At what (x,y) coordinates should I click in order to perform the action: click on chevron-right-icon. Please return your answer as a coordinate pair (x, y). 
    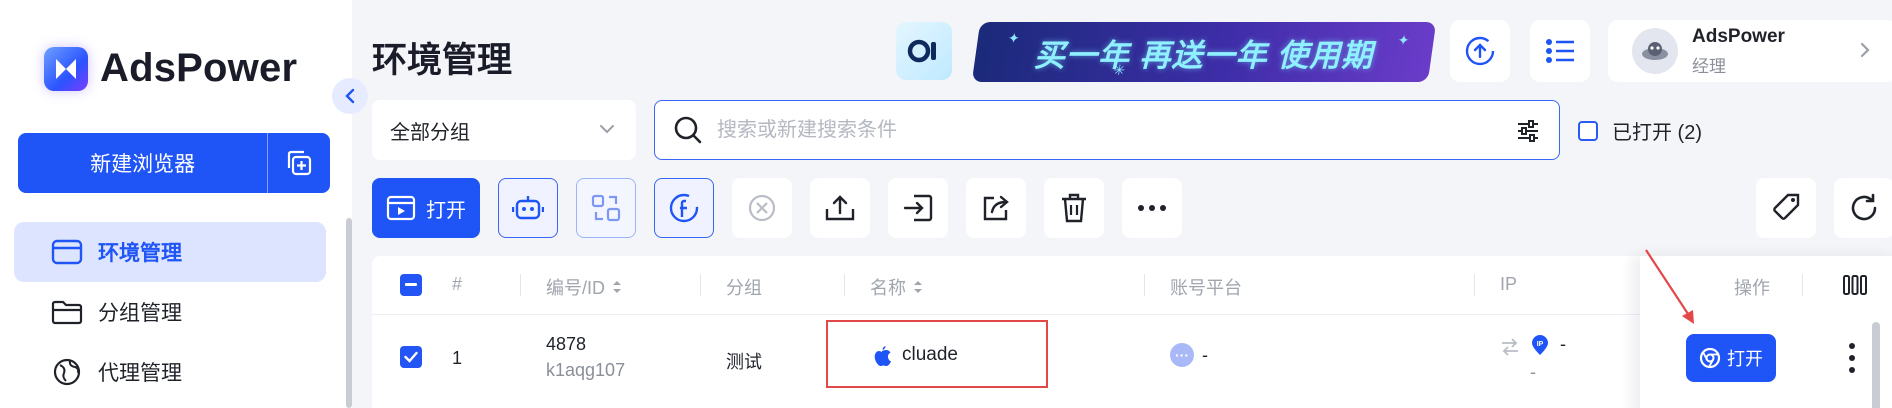
    Looking at the image, I should click on (1865, 50).